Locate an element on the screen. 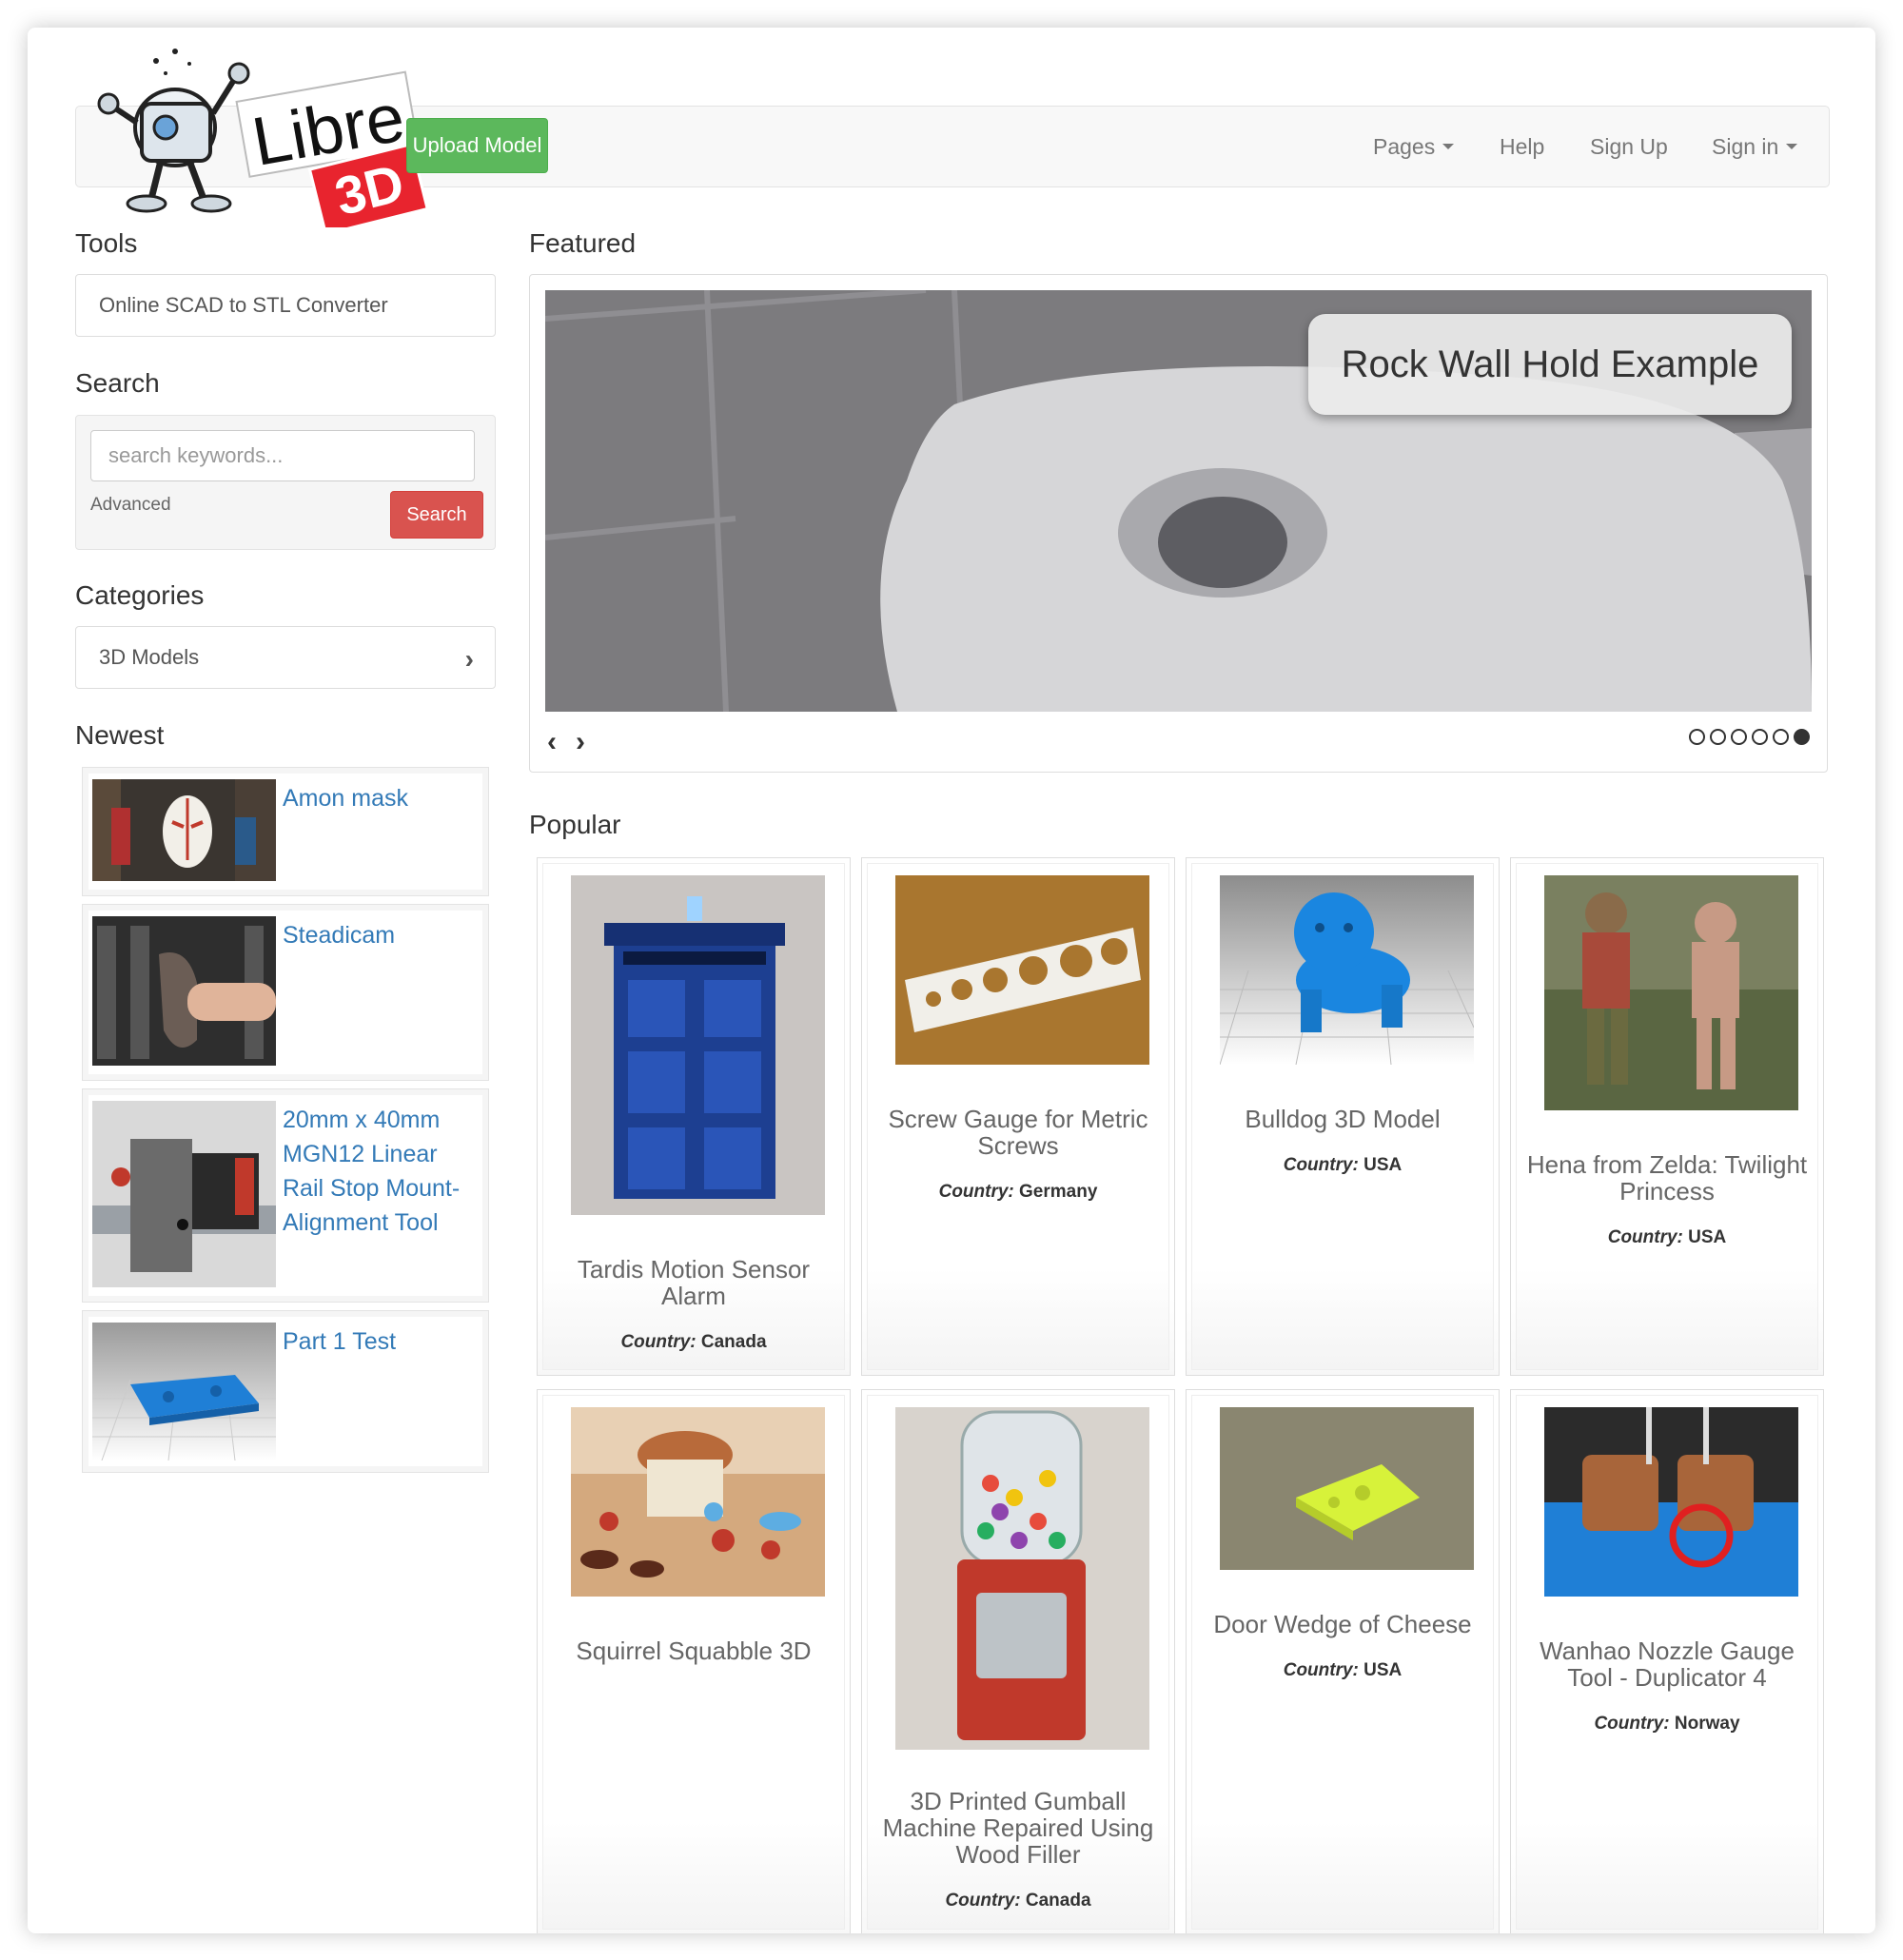  popular-card: Squirrel Squabble 3D is located at coordinates (694, 1661).